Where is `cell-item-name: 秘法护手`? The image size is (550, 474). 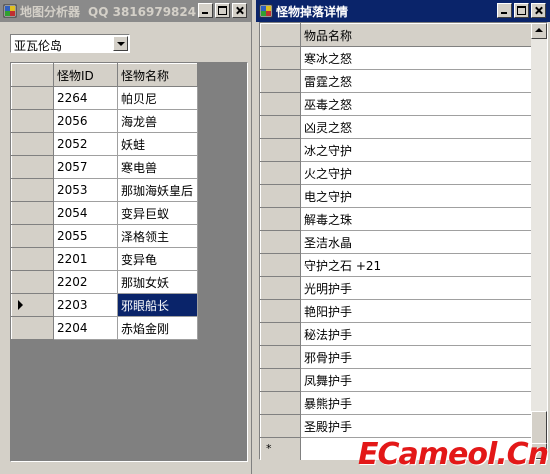 cell-item-name: 秘法护手 is located at coordinates (417, 334).